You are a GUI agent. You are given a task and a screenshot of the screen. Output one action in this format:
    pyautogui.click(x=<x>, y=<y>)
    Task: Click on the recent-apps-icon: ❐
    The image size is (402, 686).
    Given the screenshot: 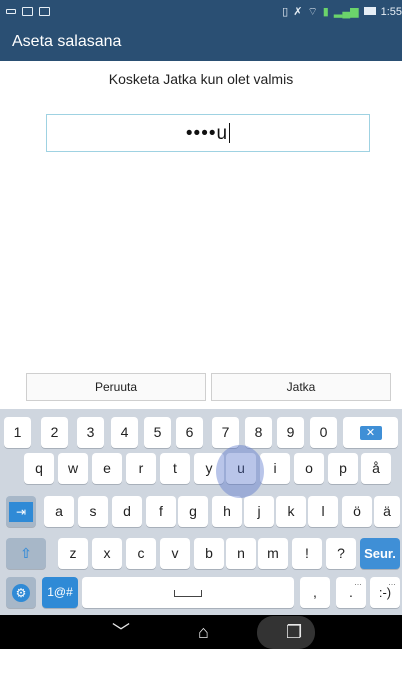 What is the action you would take?
    pyautogui.click(x=294, y=632)
    